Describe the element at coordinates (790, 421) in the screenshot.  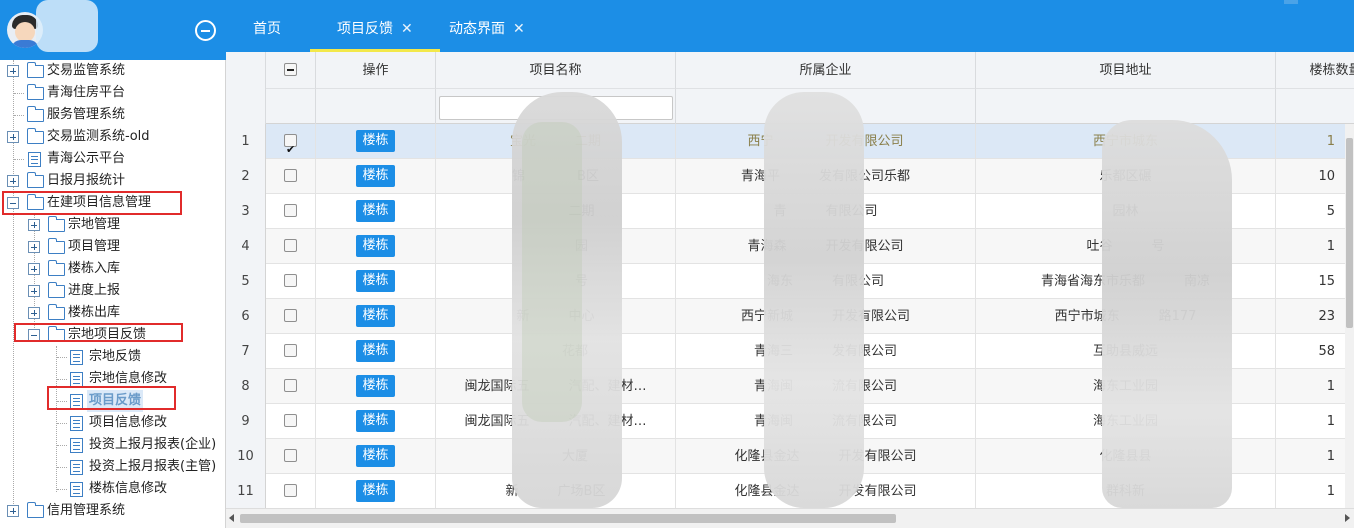
I see `table-row: 9 楼栋 闽龙国际五 汽配、建材… 青海闽 流有限公司 海东工业园 1` at that location.